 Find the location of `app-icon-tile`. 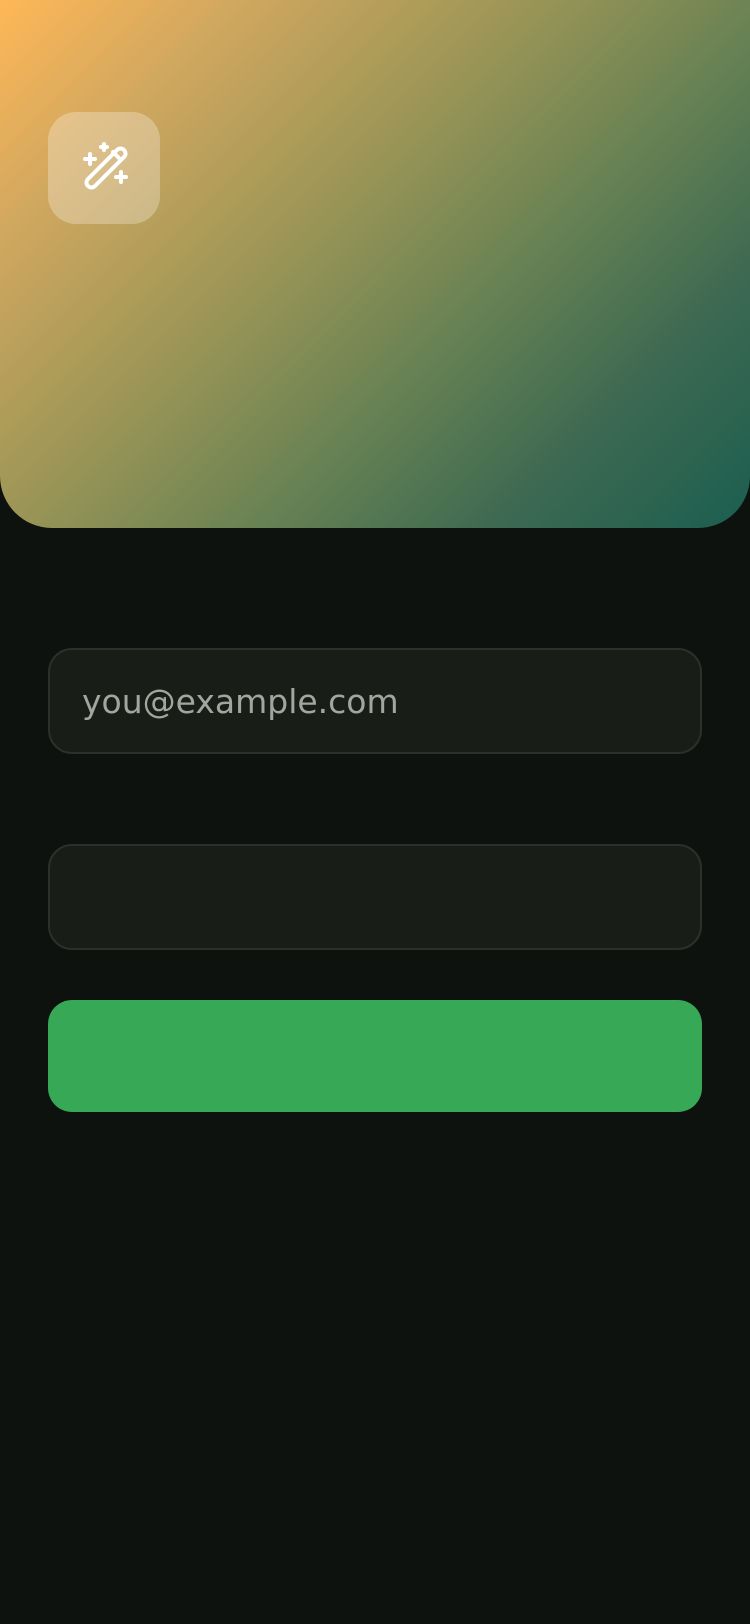

app-icon-tile is located at coordinates (104, 168).